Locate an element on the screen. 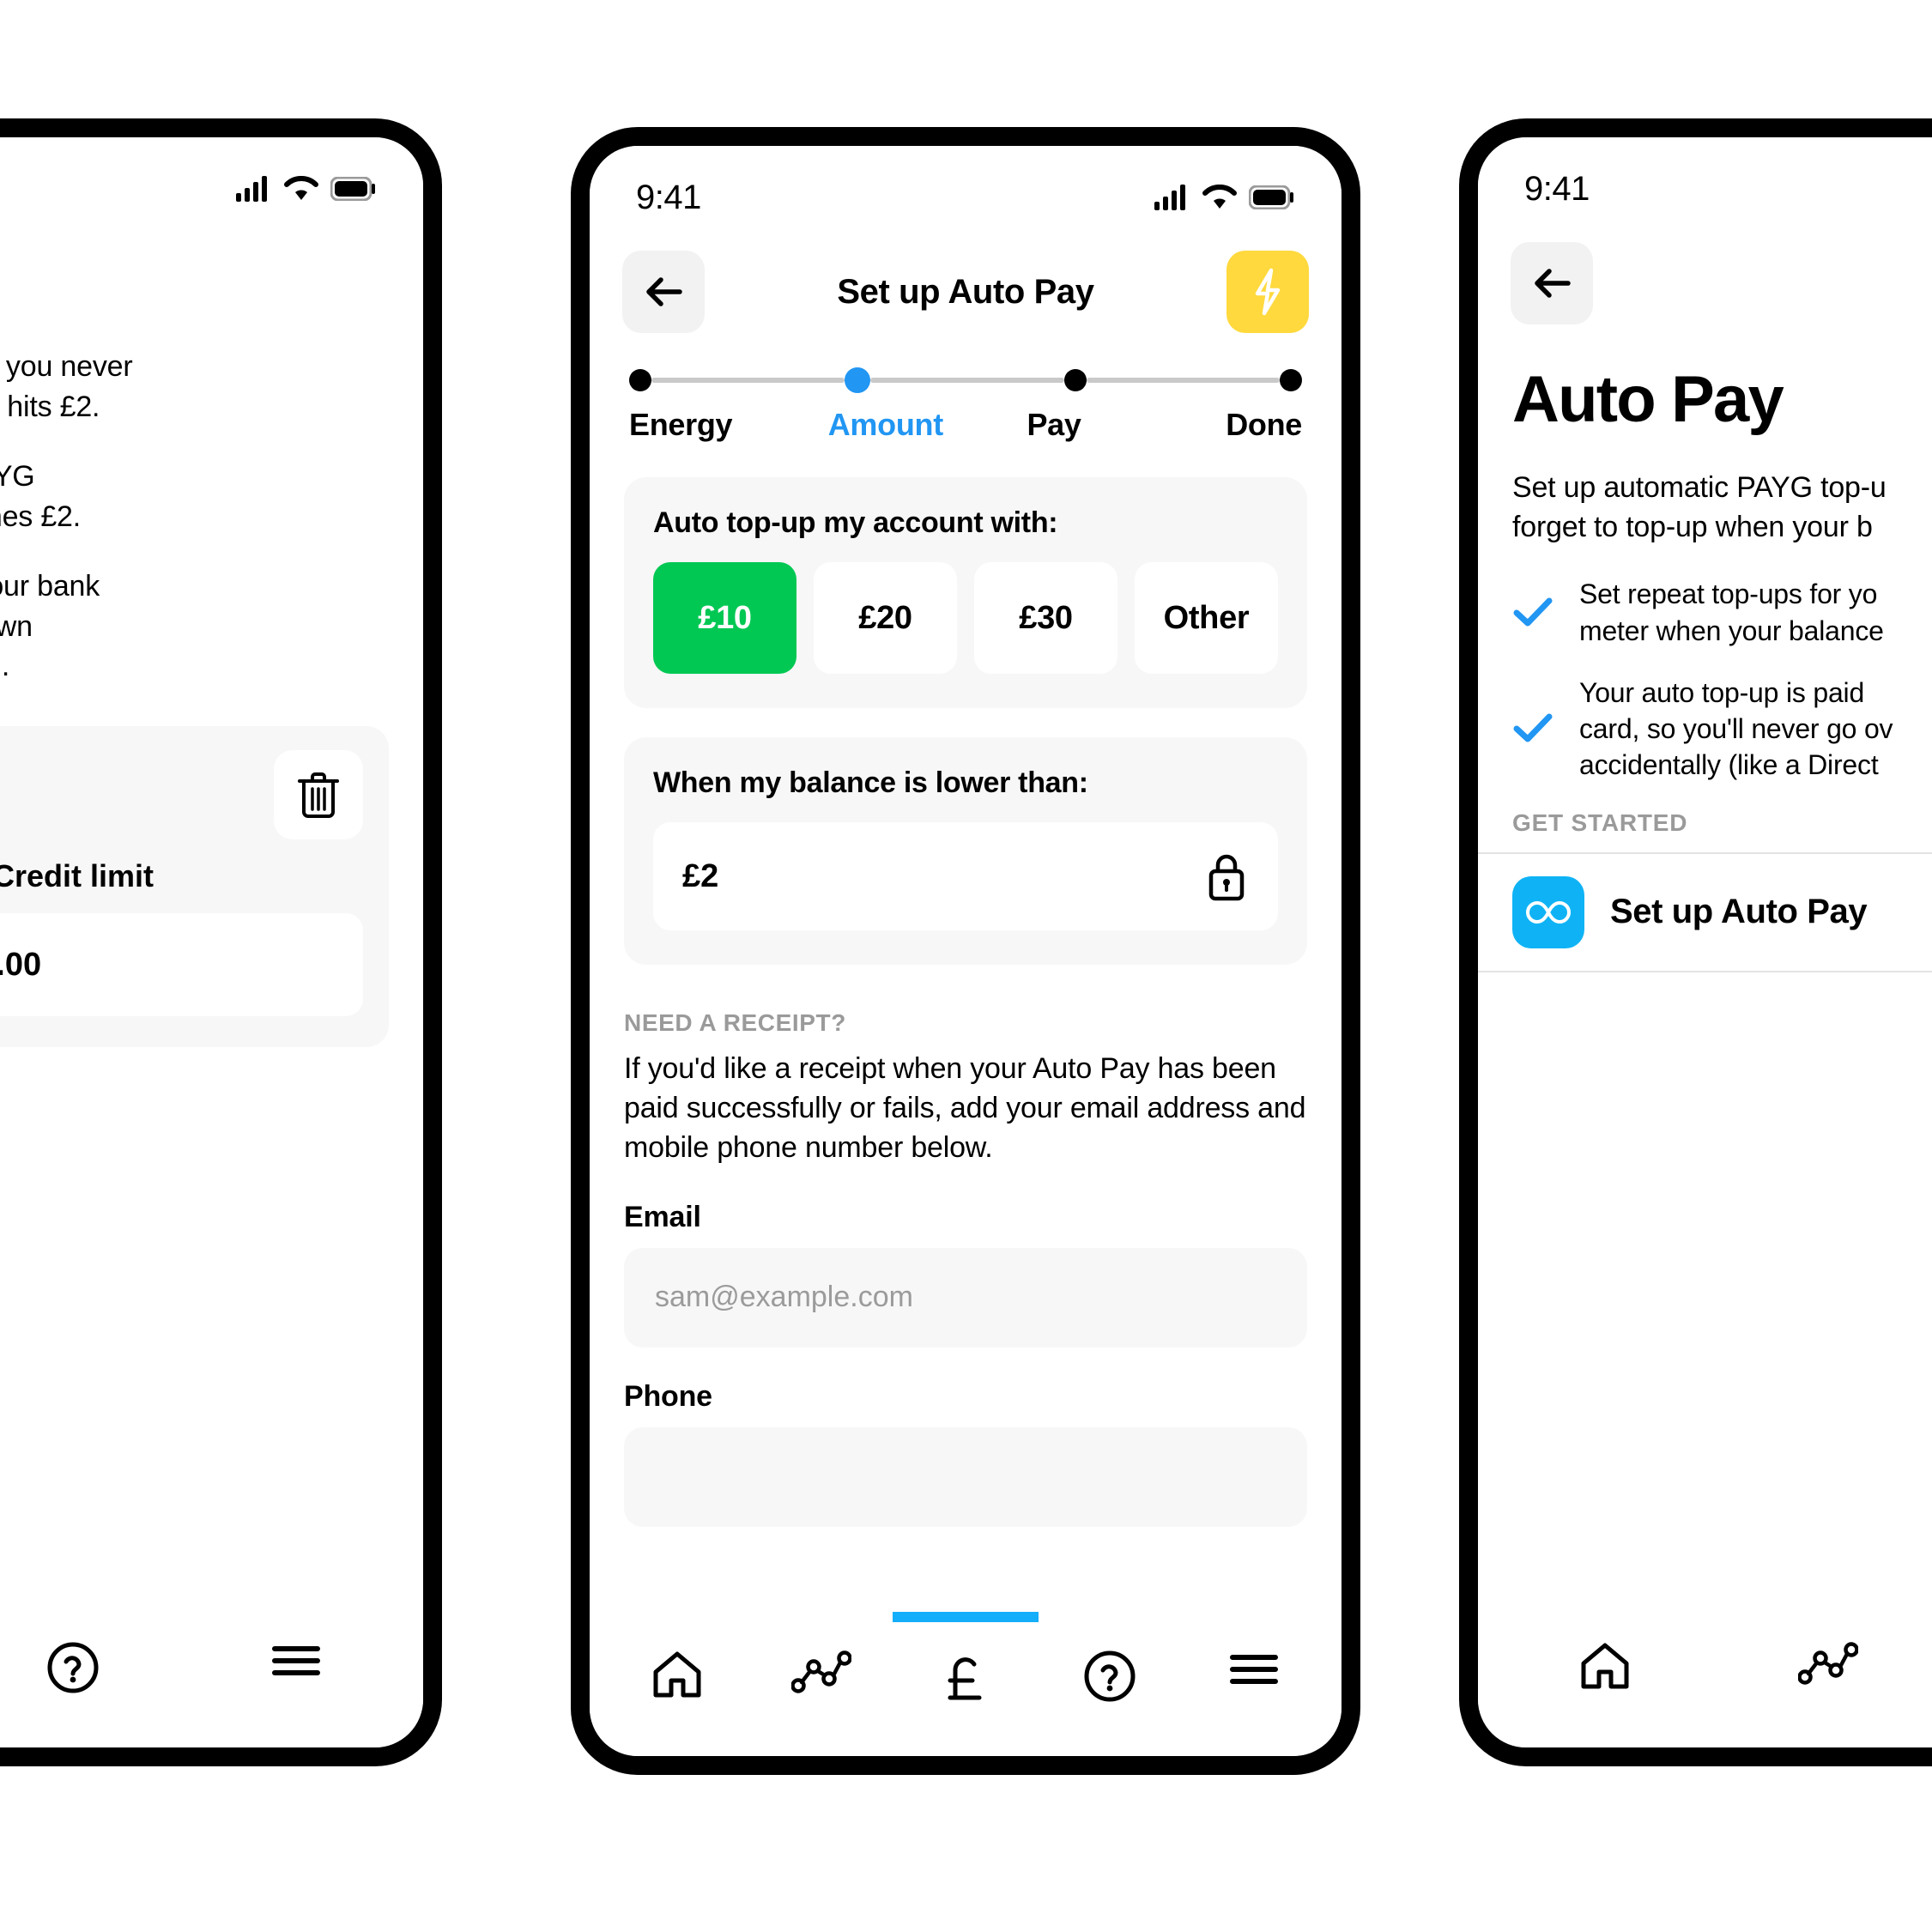 The height and width of the screenshot is (1932, 1932). center-nav-header: Set up Auto Pay is located at coordinates (965, 284).